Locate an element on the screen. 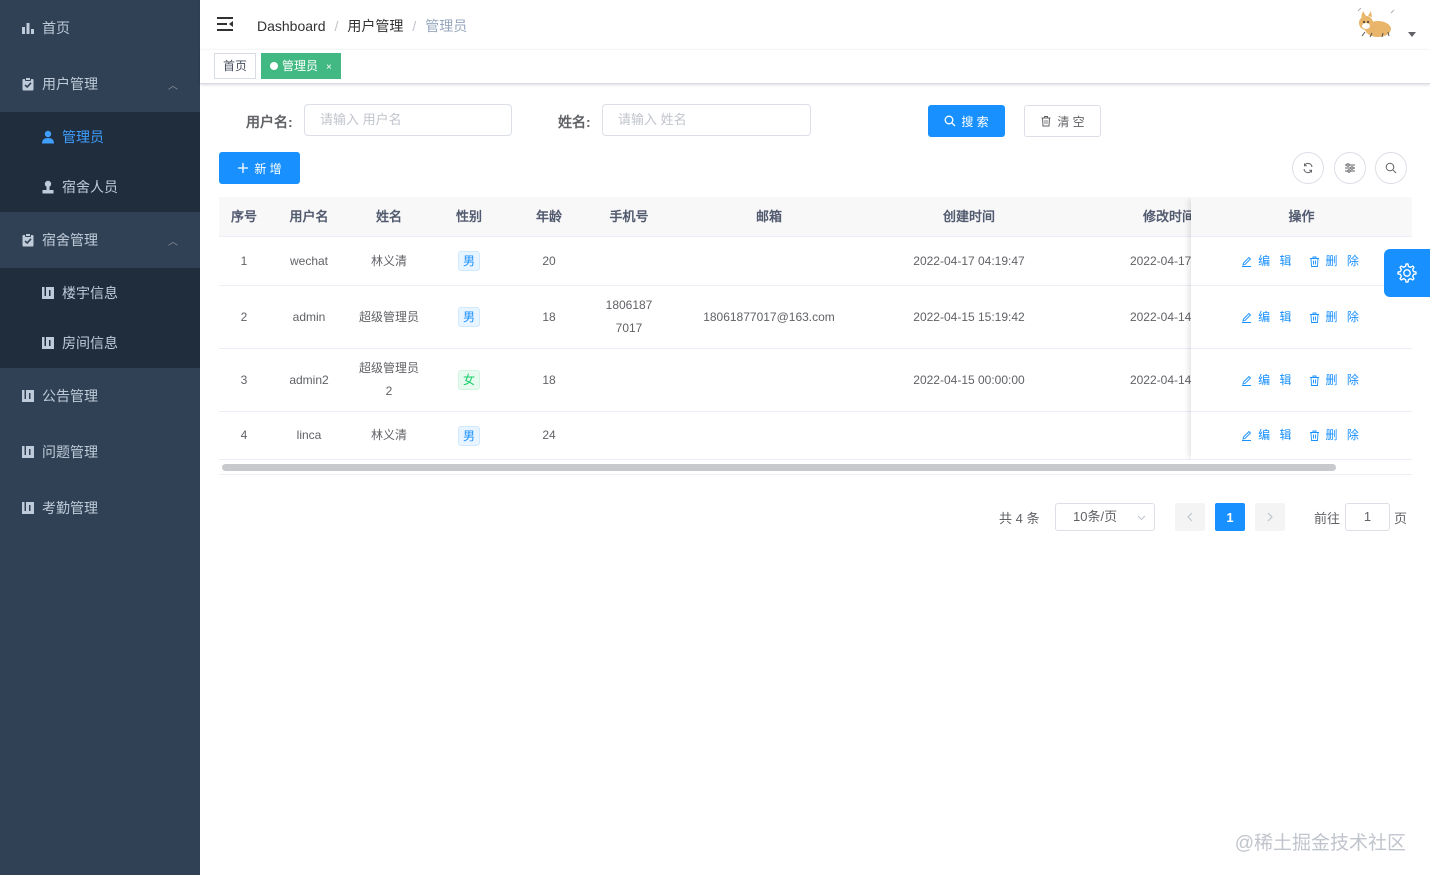 The image size is (1430, 875). tag-home: 首页 is located at coordinates (235, 66).